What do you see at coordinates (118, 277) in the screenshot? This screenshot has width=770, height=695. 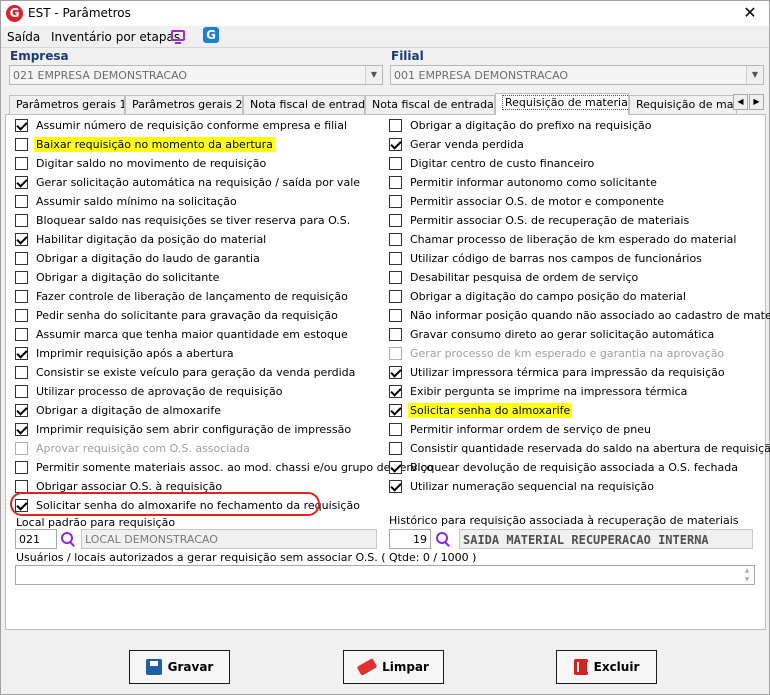 I see `left-option: Obrigar a digitação do solicitante` at bounding box center [118, 277].